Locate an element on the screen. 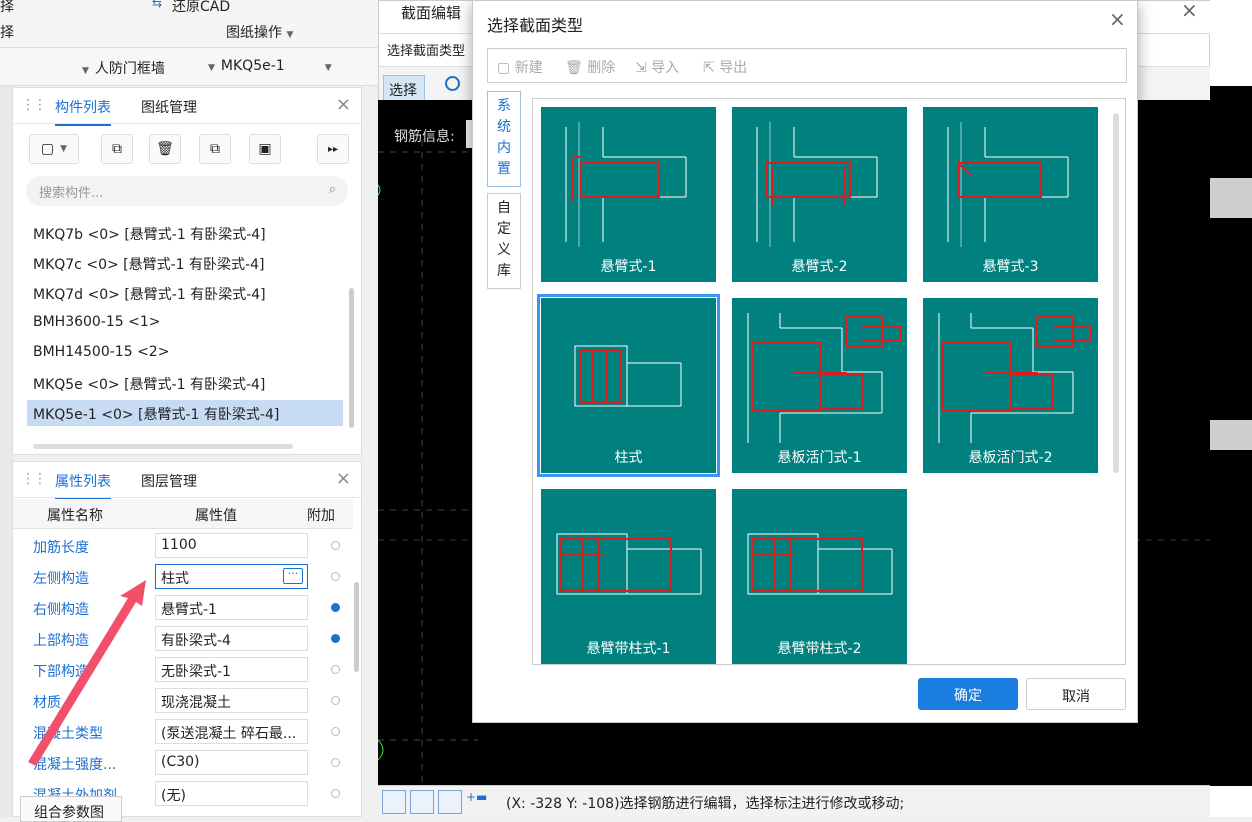 The width and height of the screenshot is (1252, 822). search-icon: ⌕ is located at coordinates (332, 189).